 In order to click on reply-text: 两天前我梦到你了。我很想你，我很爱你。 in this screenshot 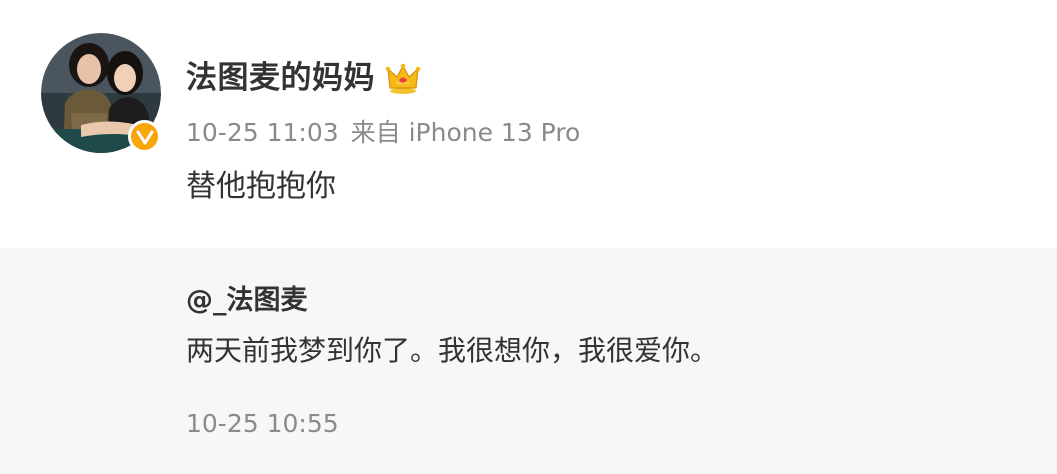, I will do `click(452, 350)`.